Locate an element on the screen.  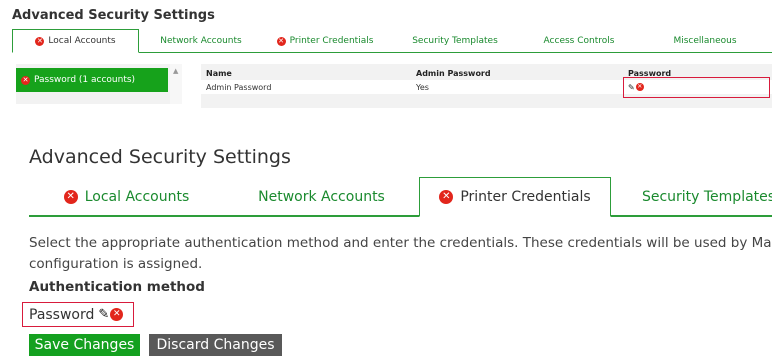
description-line-2: configuration is assigned. is located at coordinates (116, 264).